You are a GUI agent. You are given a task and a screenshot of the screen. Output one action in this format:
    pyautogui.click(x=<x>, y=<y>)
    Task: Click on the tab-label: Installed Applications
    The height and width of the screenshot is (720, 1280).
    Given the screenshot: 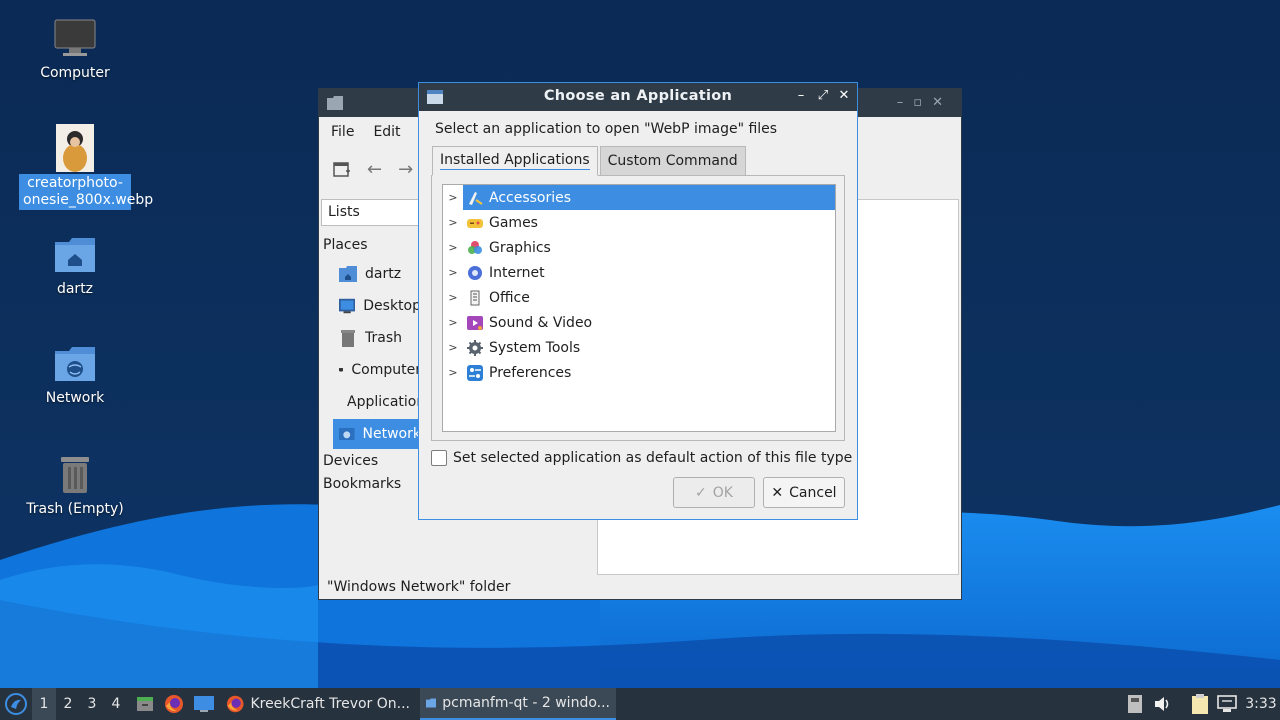 What is the action you would take?
    pyautogui.click(x=515, y=161)
    